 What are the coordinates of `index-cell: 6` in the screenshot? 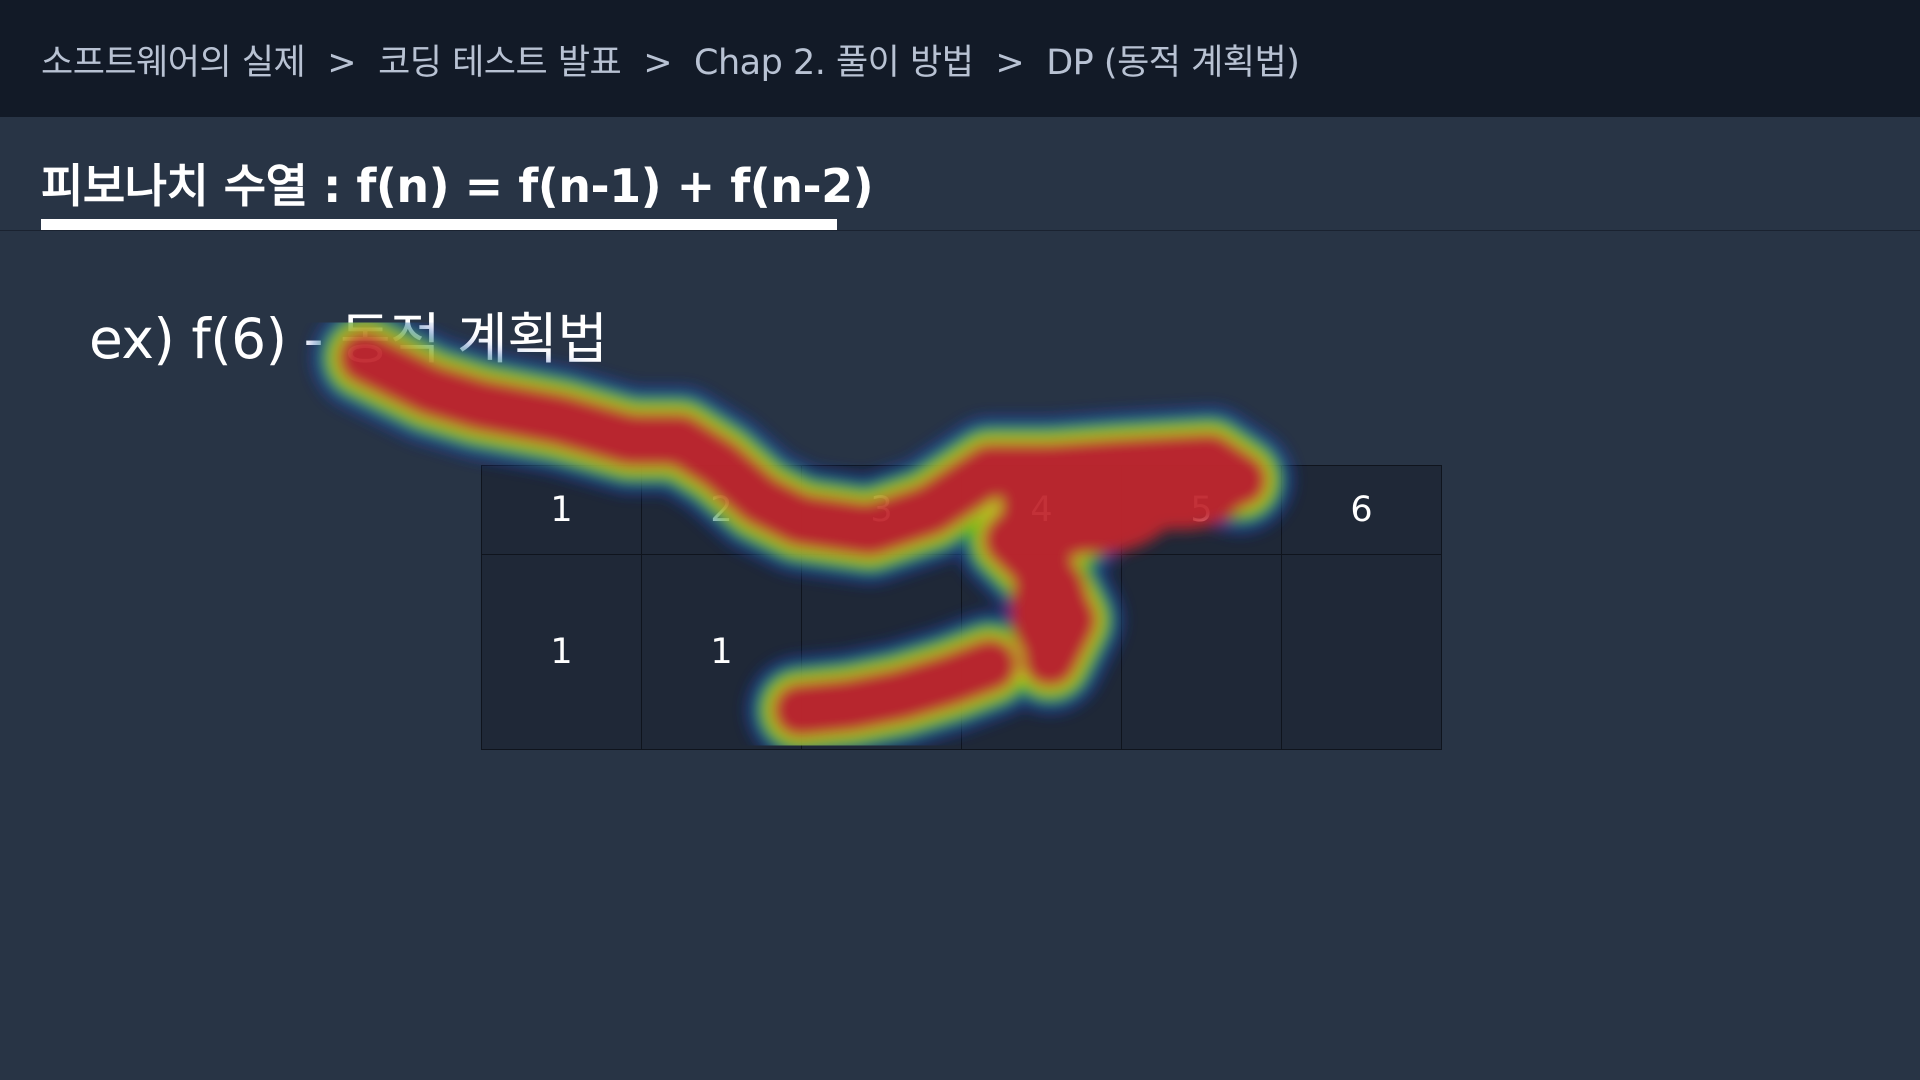 It's located at (1361, 510).